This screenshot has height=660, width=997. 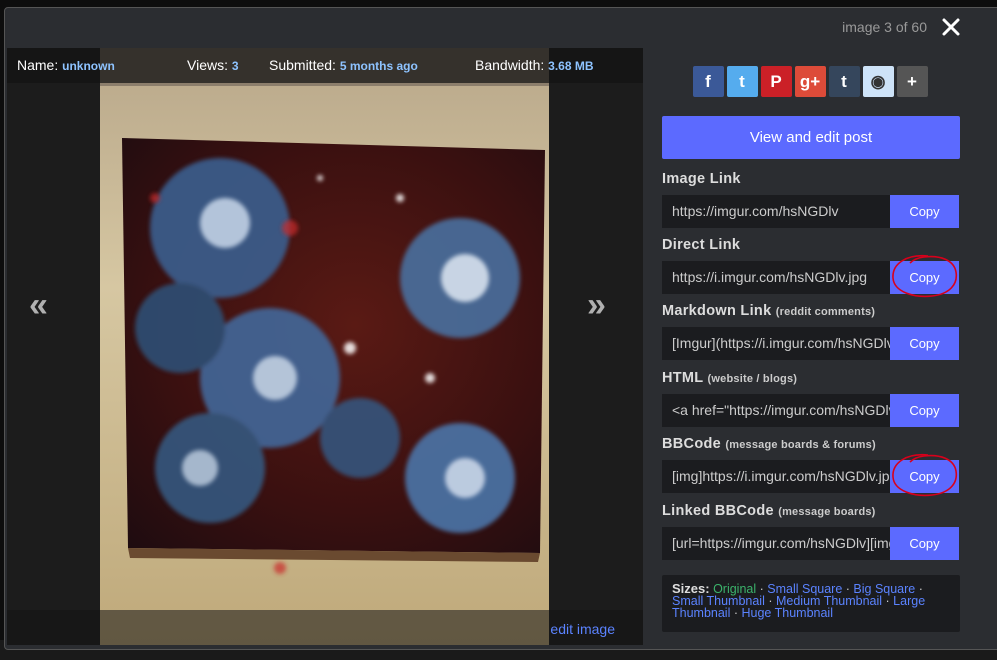 I want to click on close-icon, so click(x=951, y=27).